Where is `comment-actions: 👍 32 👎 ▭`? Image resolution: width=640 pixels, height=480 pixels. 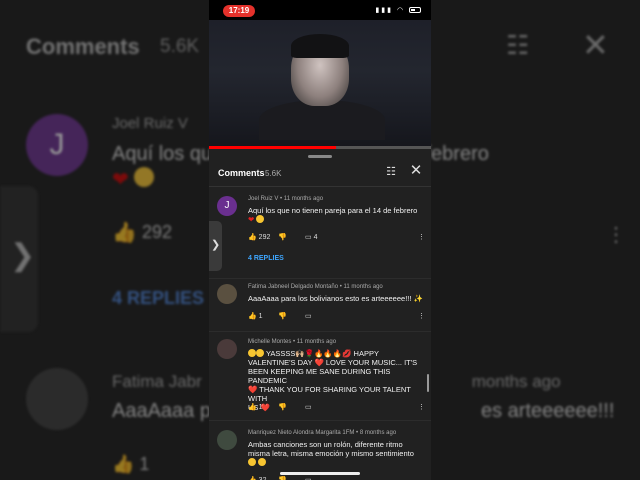 comment-actions: 👍 32 👎 ▭ is located at coordinates (338, 478).